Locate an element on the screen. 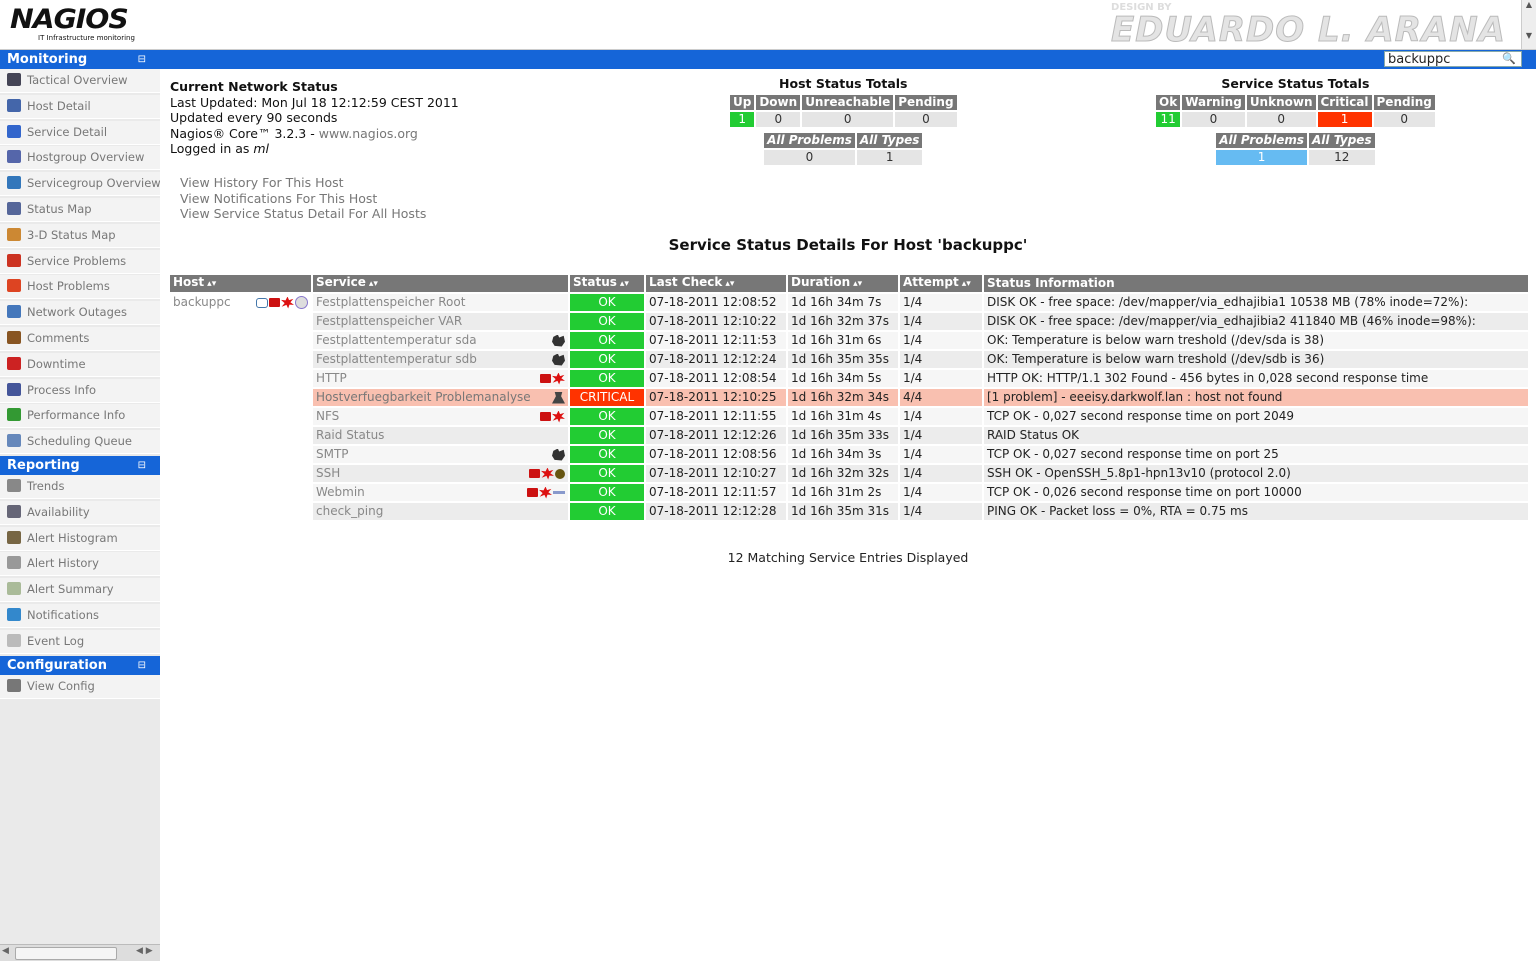 Image resolution: width=1536 pixels, height=961 pixels. service-link: Festplattentemperatur sdb is located at coordinates (396, 359).